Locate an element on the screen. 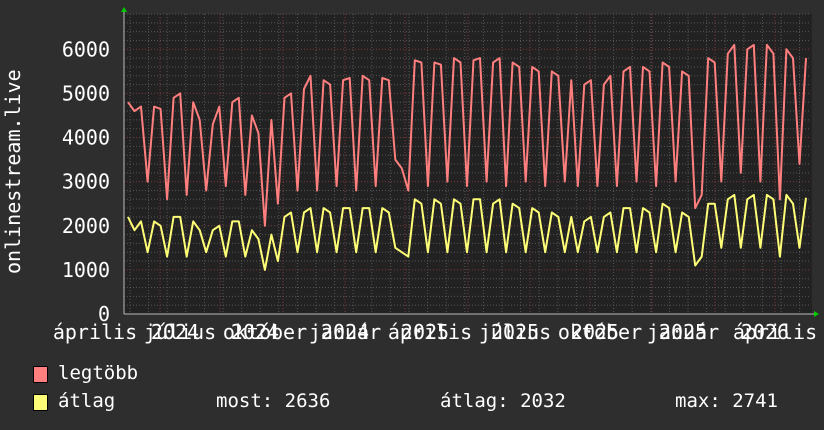  x-tick-month: április is located at coordinates (95, 332).